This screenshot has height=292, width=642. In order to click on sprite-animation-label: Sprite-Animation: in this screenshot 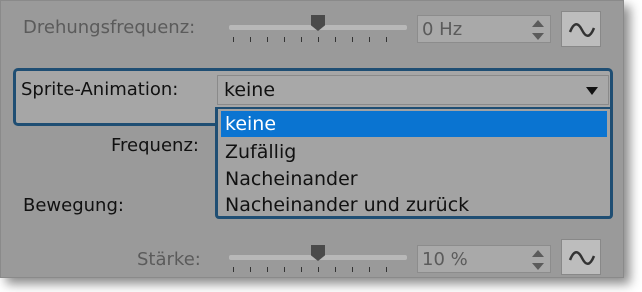, I will do `click(100, 89)`.